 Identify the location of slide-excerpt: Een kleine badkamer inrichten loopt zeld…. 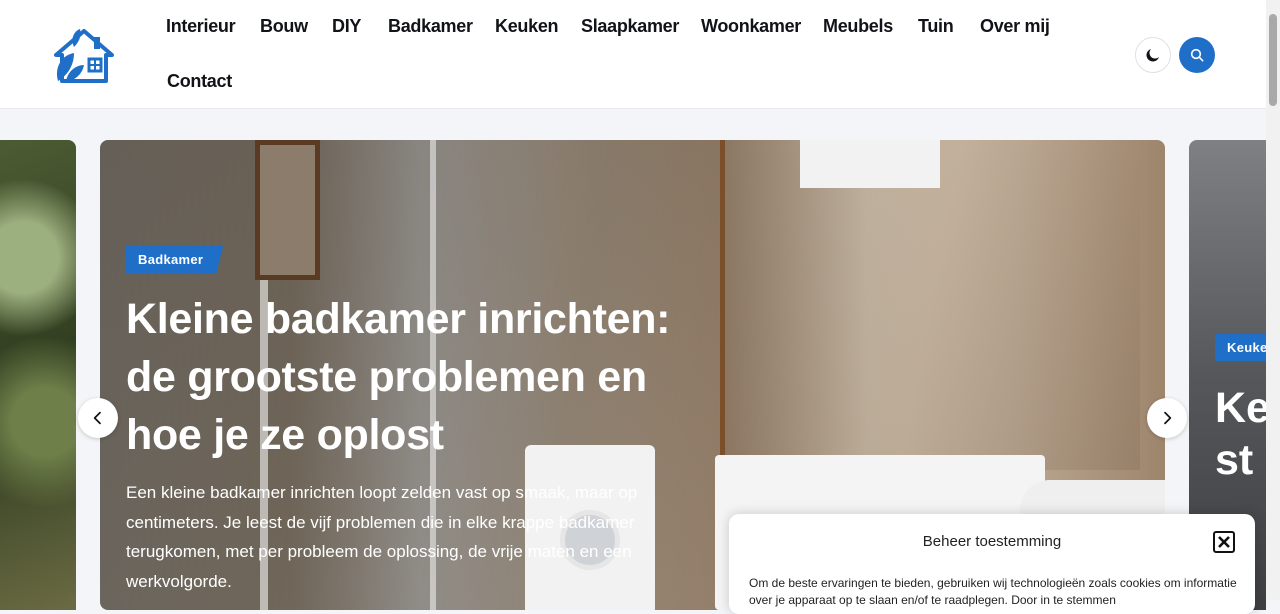
(382, 537).